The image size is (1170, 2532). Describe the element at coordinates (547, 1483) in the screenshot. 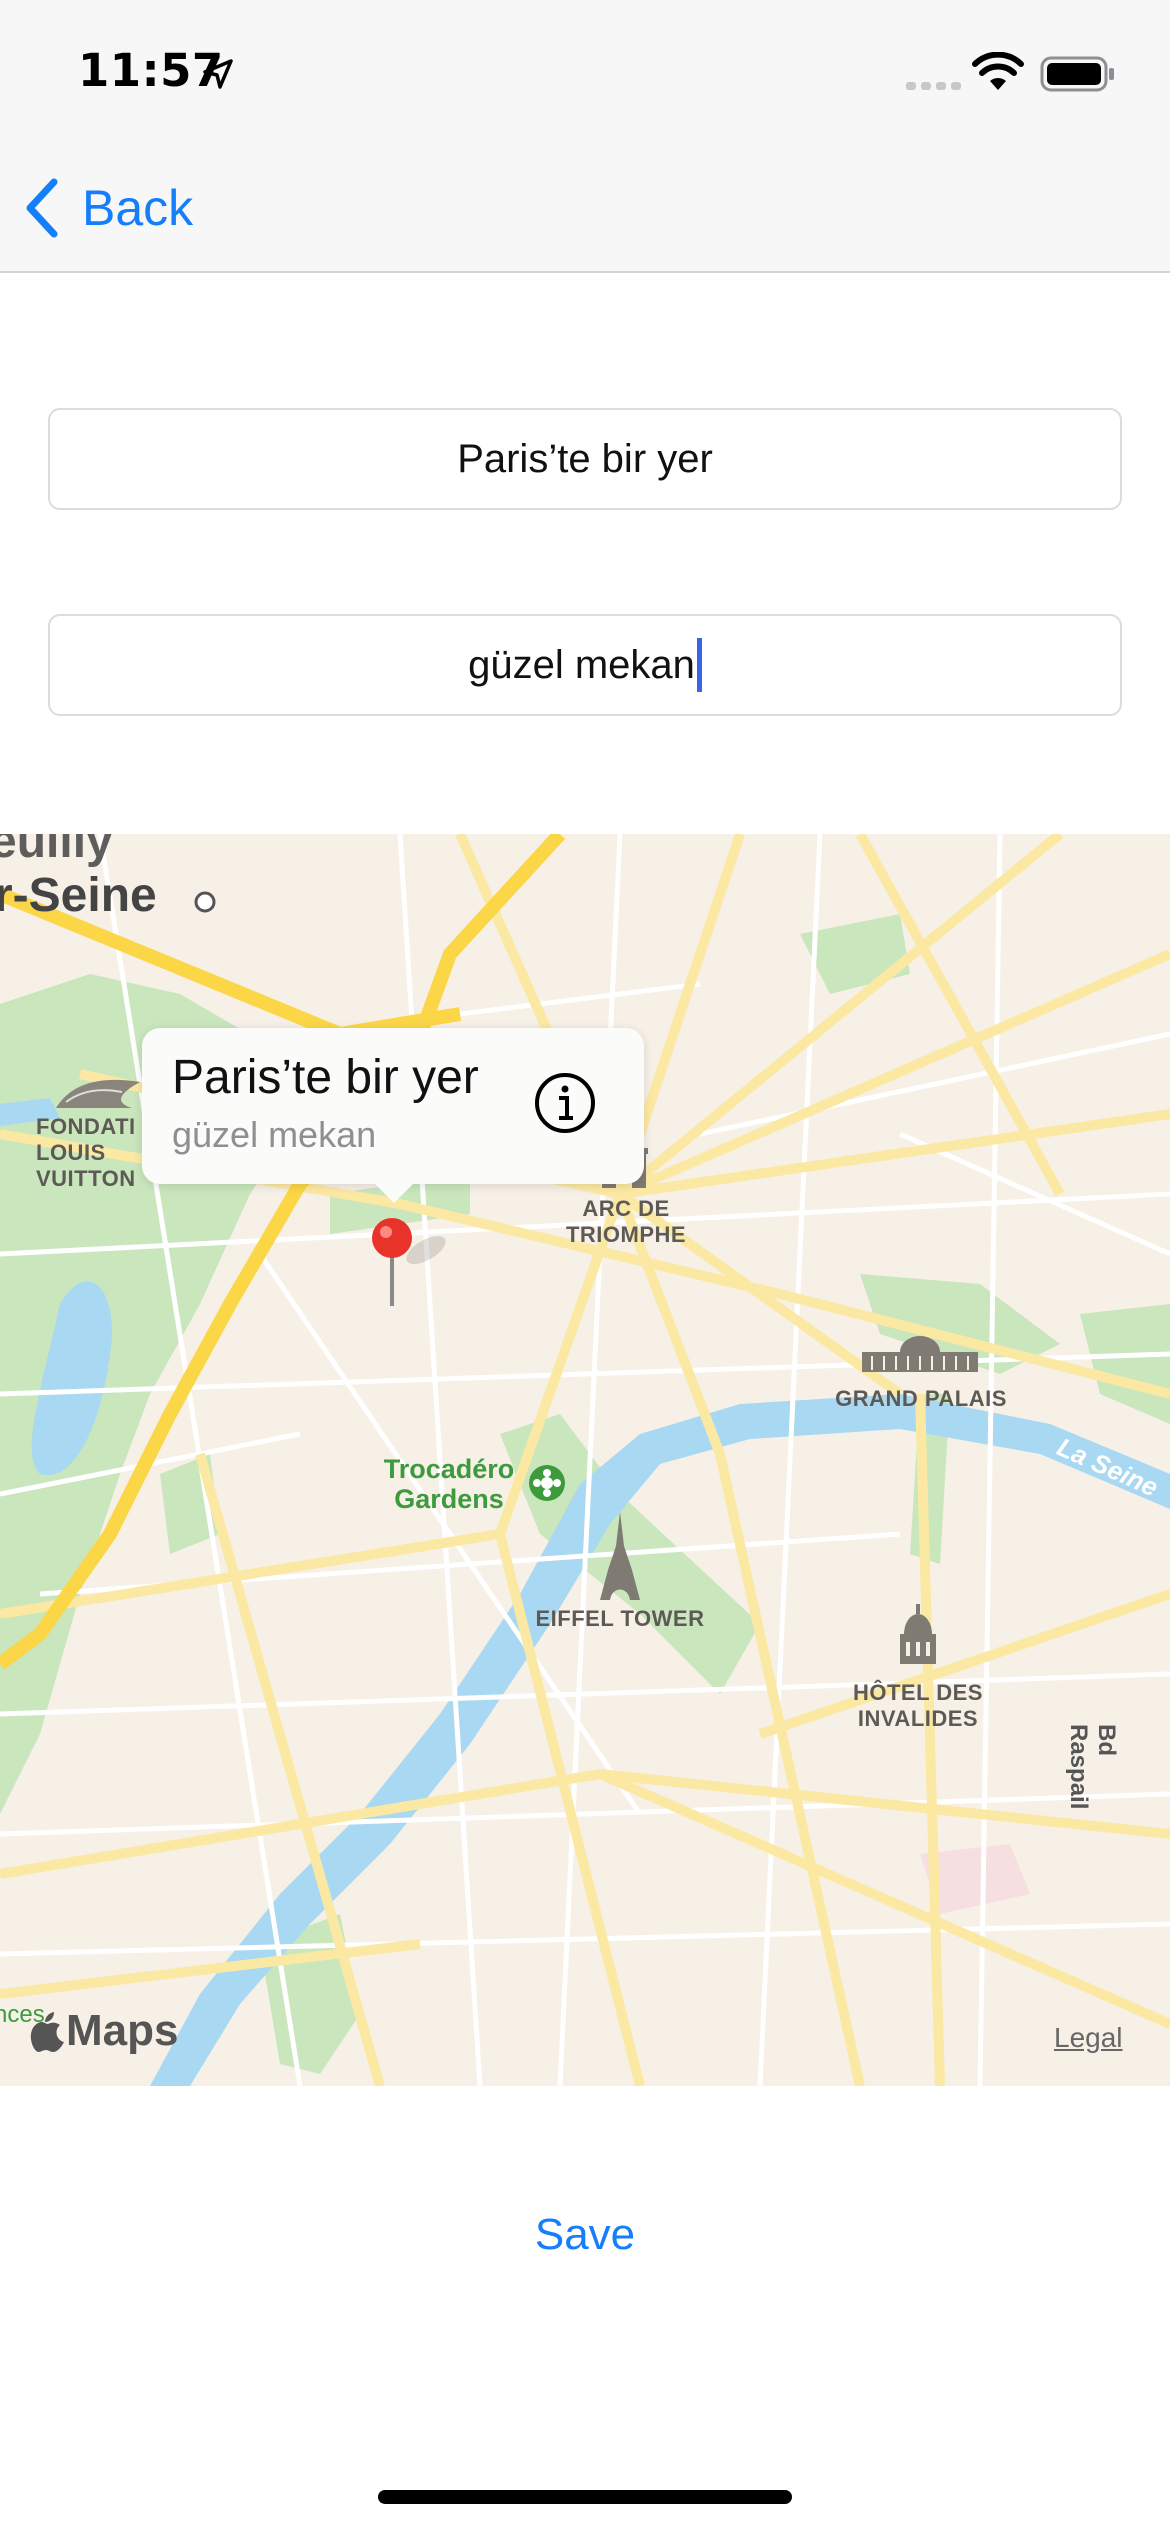

I see `garden-icon` at that location.